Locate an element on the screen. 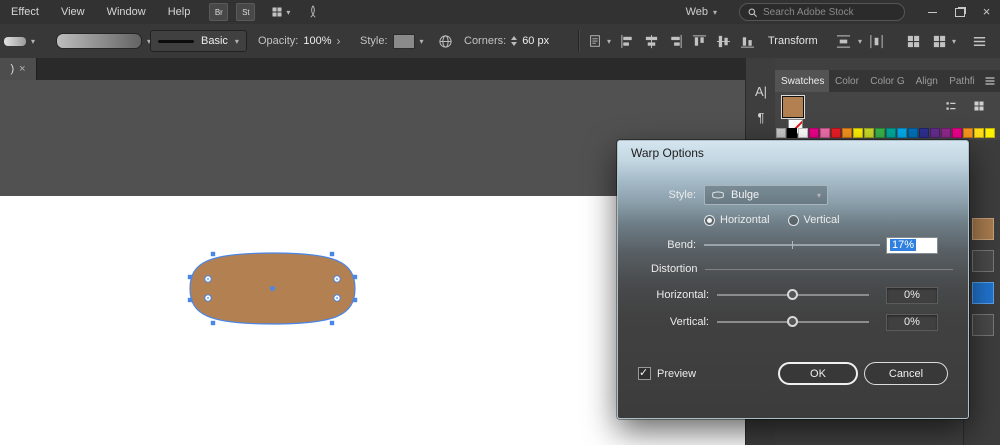 This screenshot has width=1000, height=445. arrange-documents-button is located at coordinates (280, 12).